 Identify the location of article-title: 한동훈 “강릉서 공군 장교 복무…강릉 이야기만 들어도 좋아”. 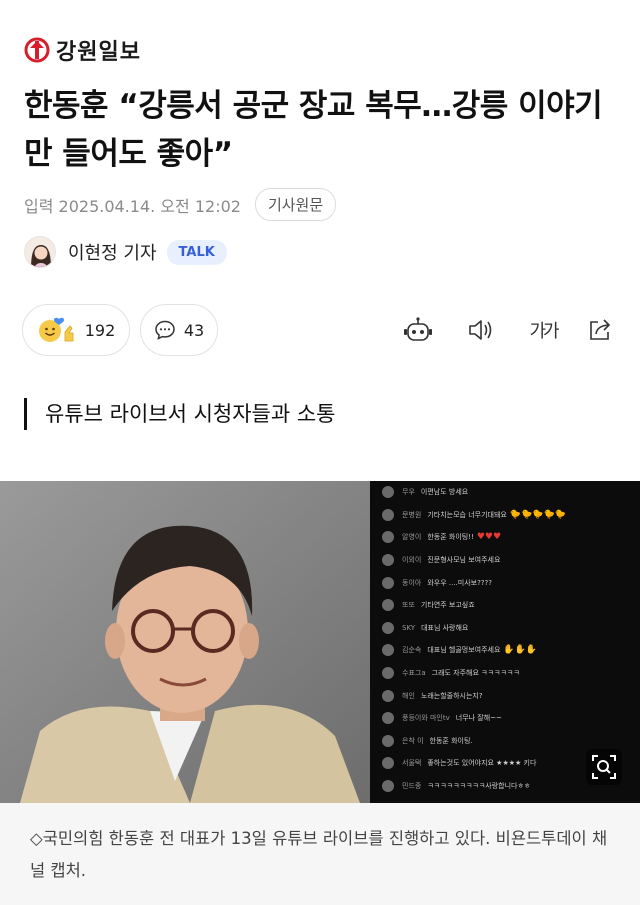
(313, 130).